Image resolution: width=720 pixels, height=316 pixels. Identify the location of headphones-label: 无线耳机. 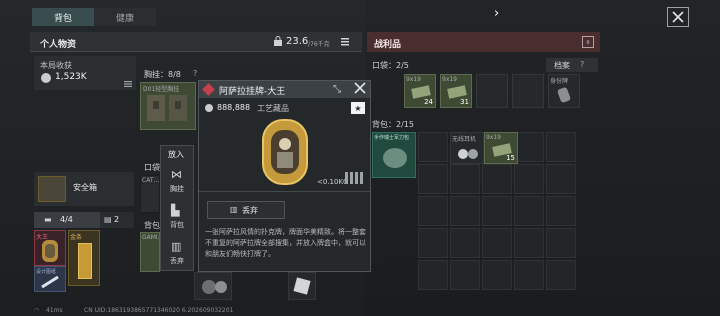
(464, 139).